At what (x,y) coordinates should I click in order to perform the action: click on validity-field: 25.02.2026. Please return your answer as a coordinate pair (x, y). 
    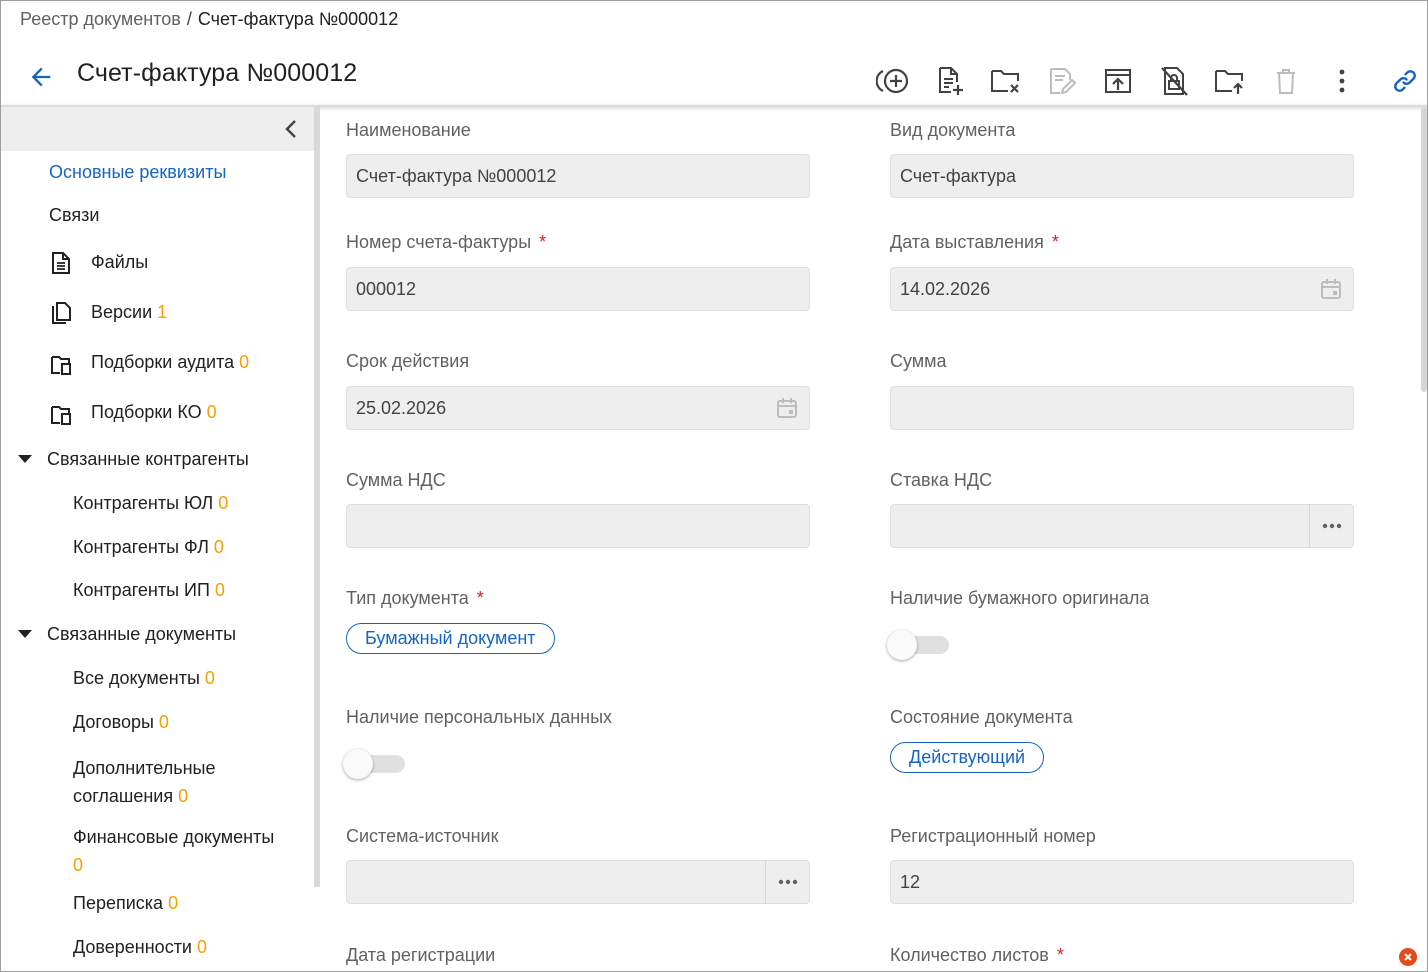
    Looking at the image, I should click on (578, 408).